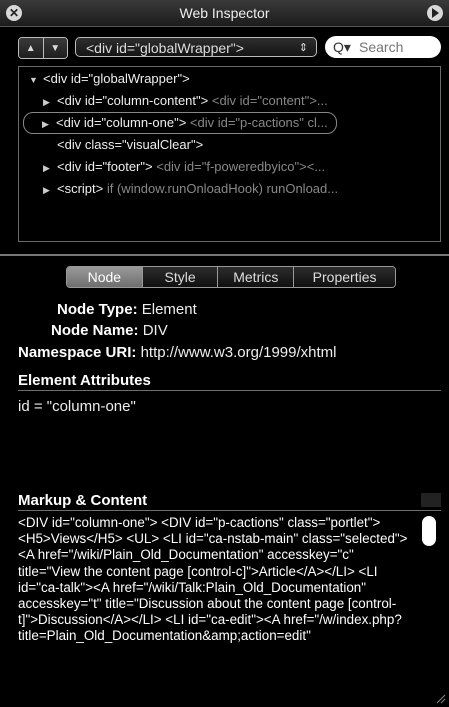 The width and height of the screenshot is (449, 707). I want to click on toggle-toolbar-icon, so click(435, 13).